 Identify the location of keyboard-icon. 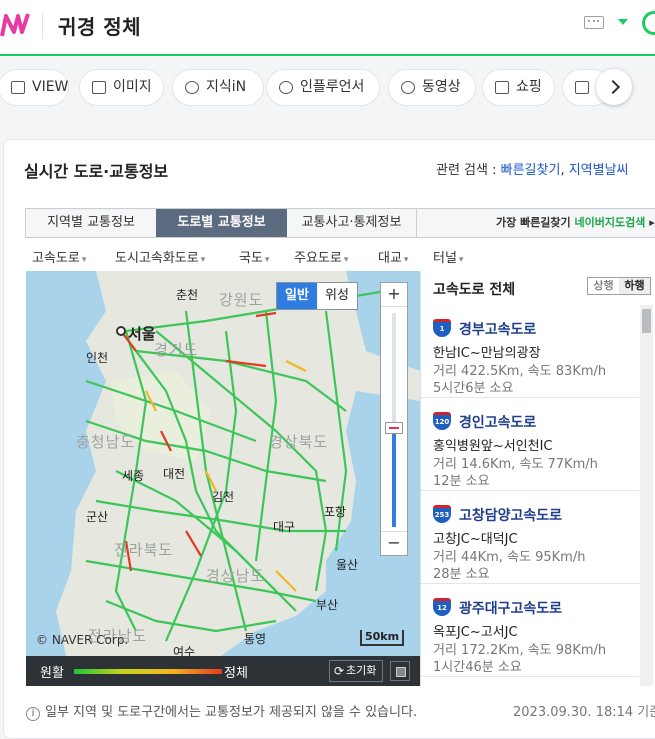
(594, 22).